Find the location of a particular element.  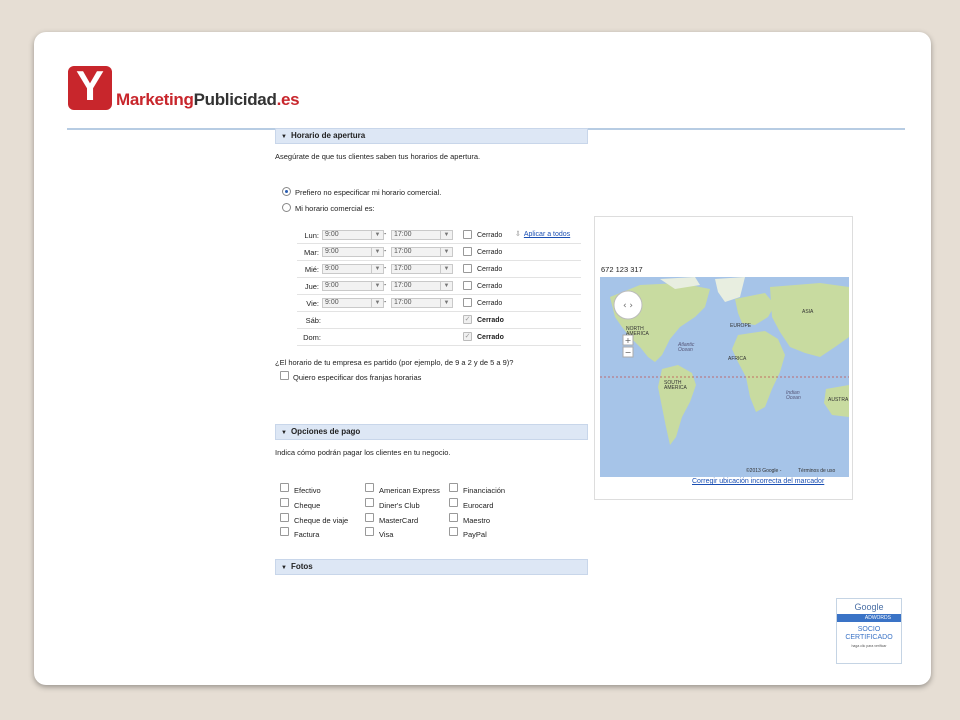

label-north-america: NORTH AMERICA is located at coordinates (637, 331).